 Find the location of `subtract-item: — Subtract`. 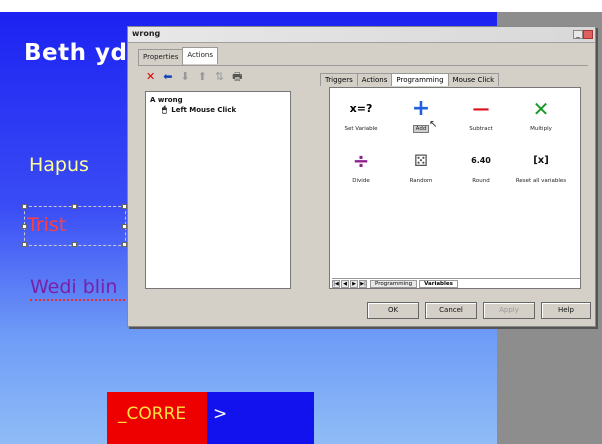

subtract-item: — Subtract is located at coordinates (481, 115).